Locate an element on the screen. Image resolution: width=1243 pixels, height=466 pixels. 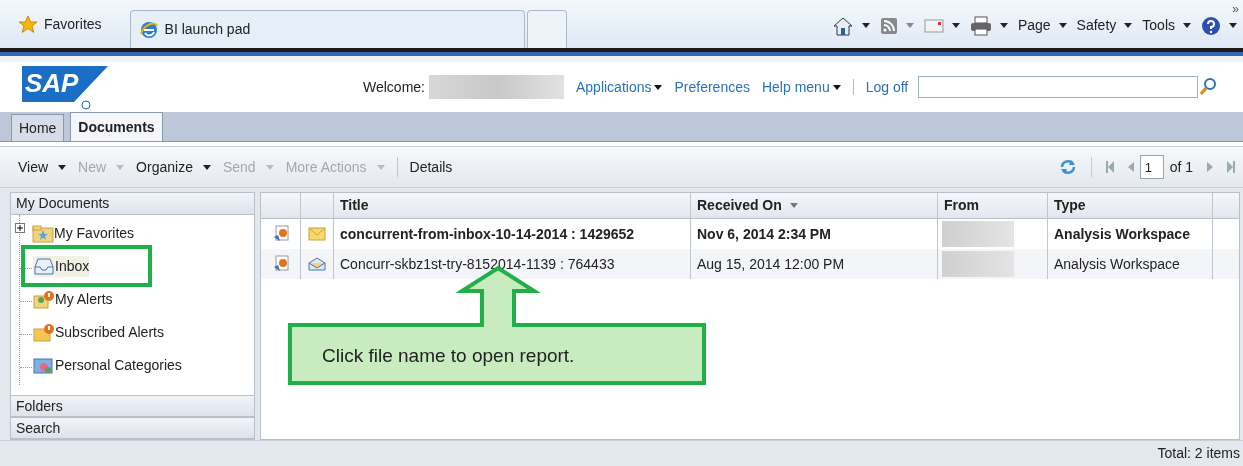
first-page-icon is located at coordinates (1109, 167).